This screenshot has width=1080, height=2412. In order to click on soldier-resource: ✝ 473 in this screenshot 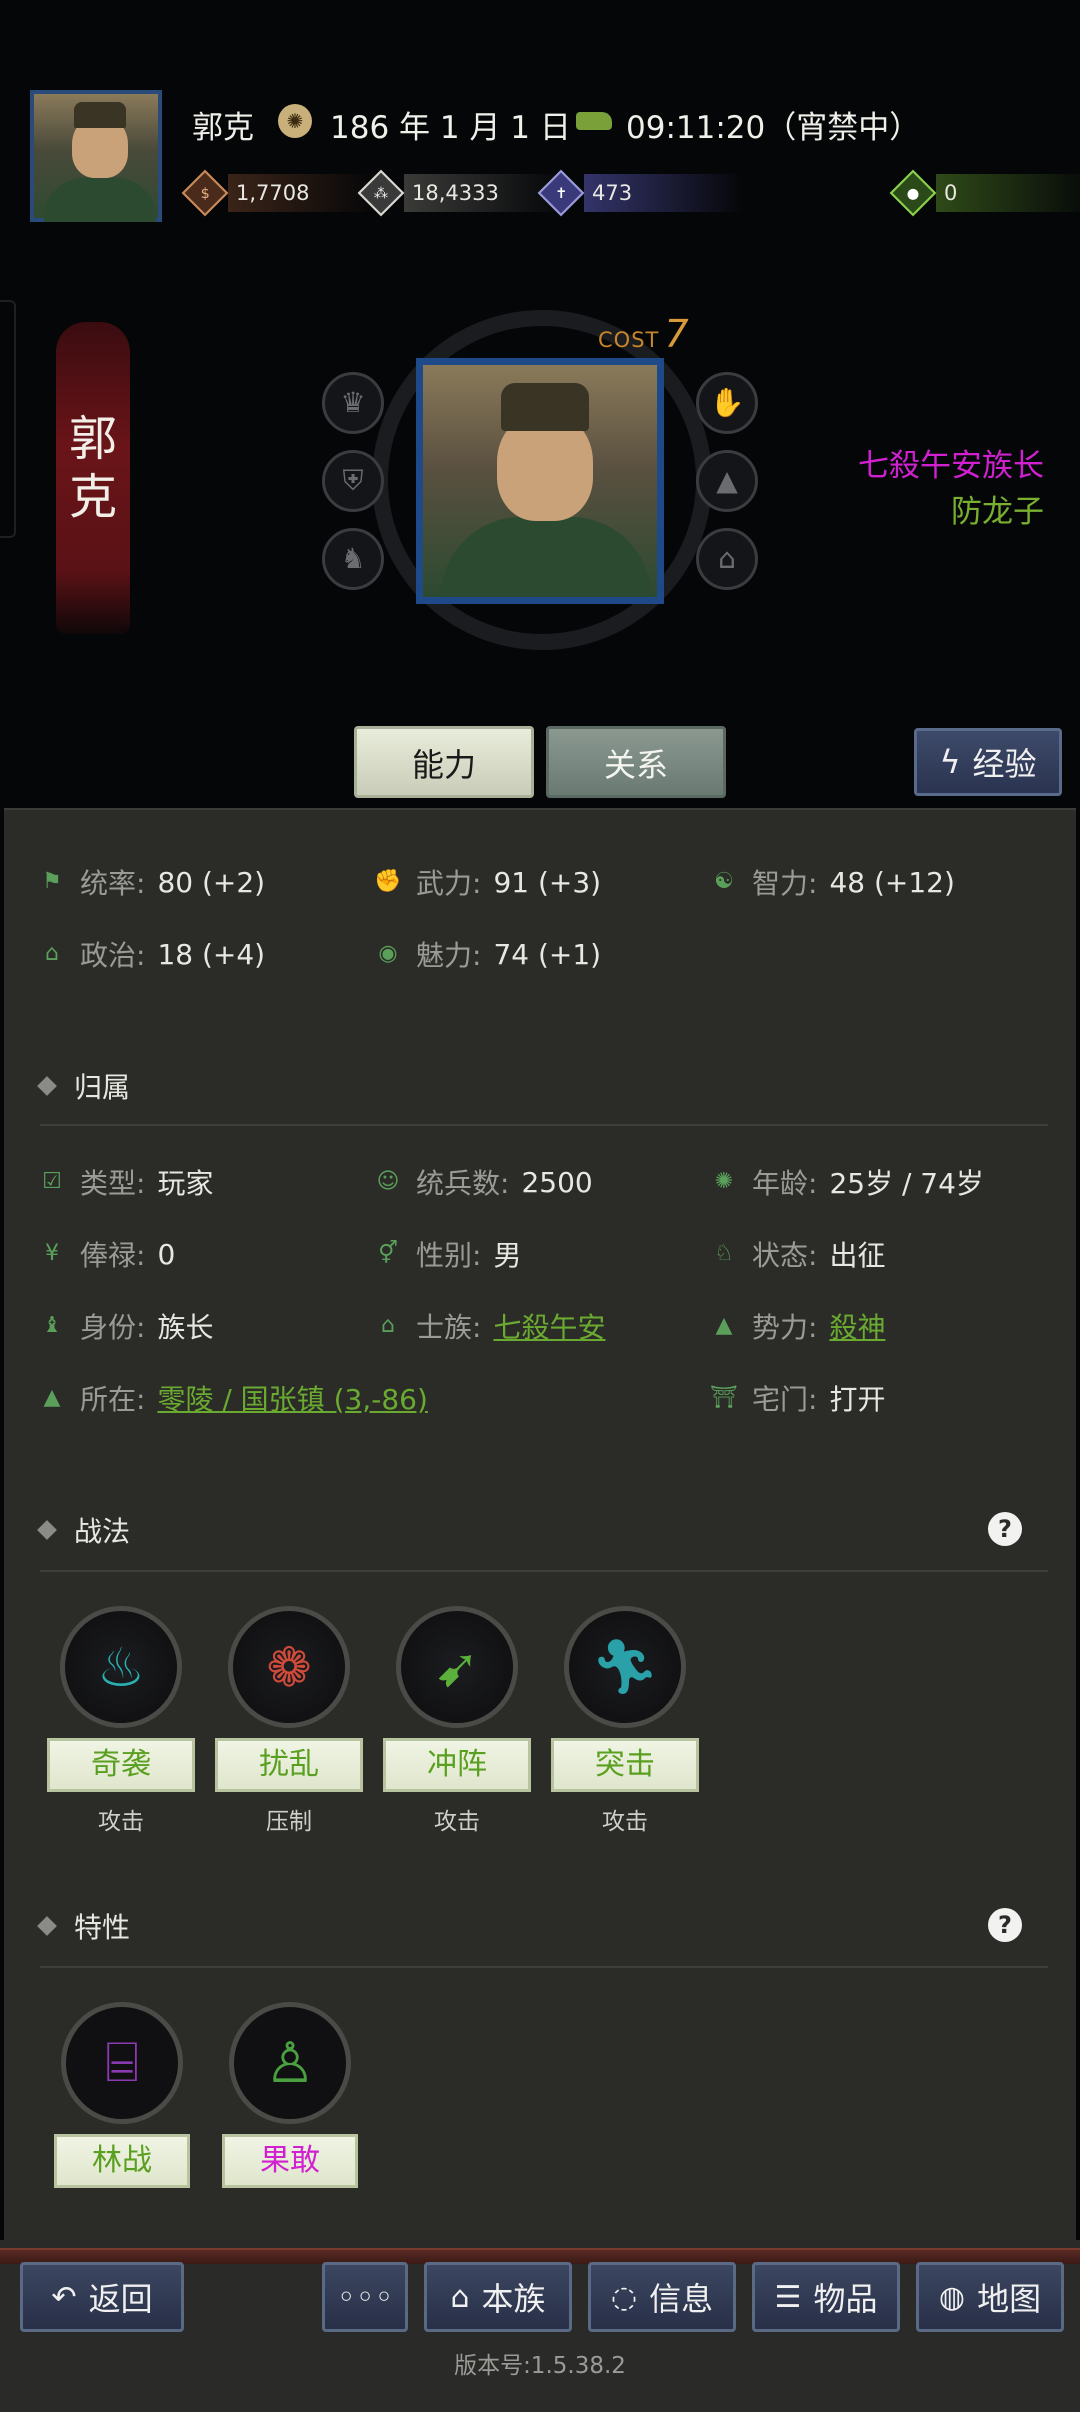, I will do `click(640, 193)`.